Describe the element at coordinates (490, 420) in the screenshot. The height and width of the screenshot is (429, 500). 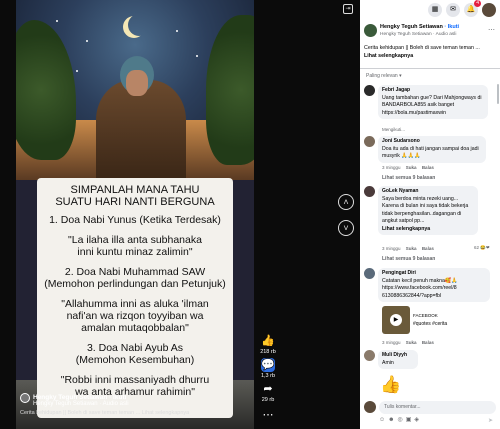
I see `send-icon: ➤` at that location.